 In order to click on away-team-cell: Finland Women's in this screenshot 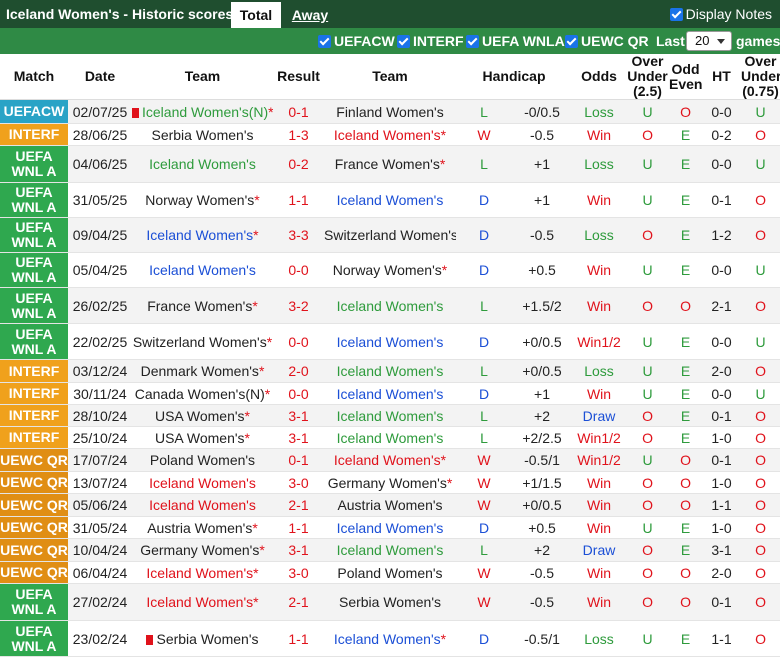, I will do `click(390, 111)`.